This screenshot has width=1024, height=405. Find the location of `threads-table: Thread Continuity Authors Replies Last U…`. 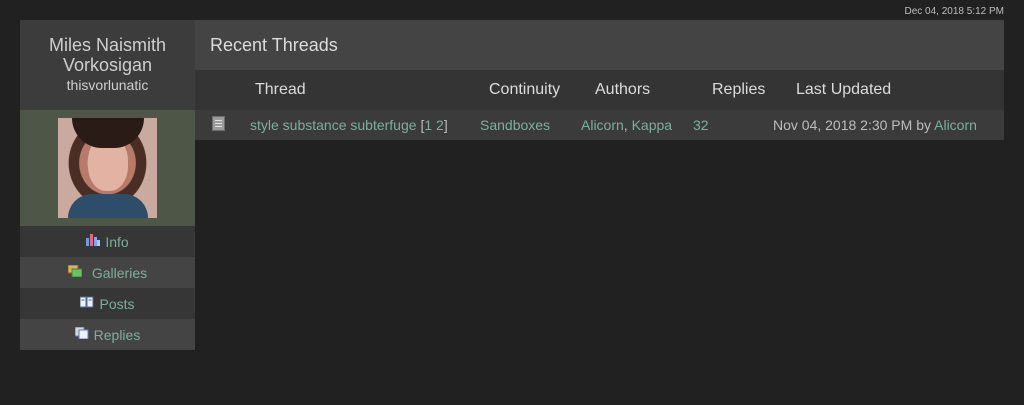

threads-table: Thread Continuity Authors Replies Last U… is located at coordinates (599, 105).